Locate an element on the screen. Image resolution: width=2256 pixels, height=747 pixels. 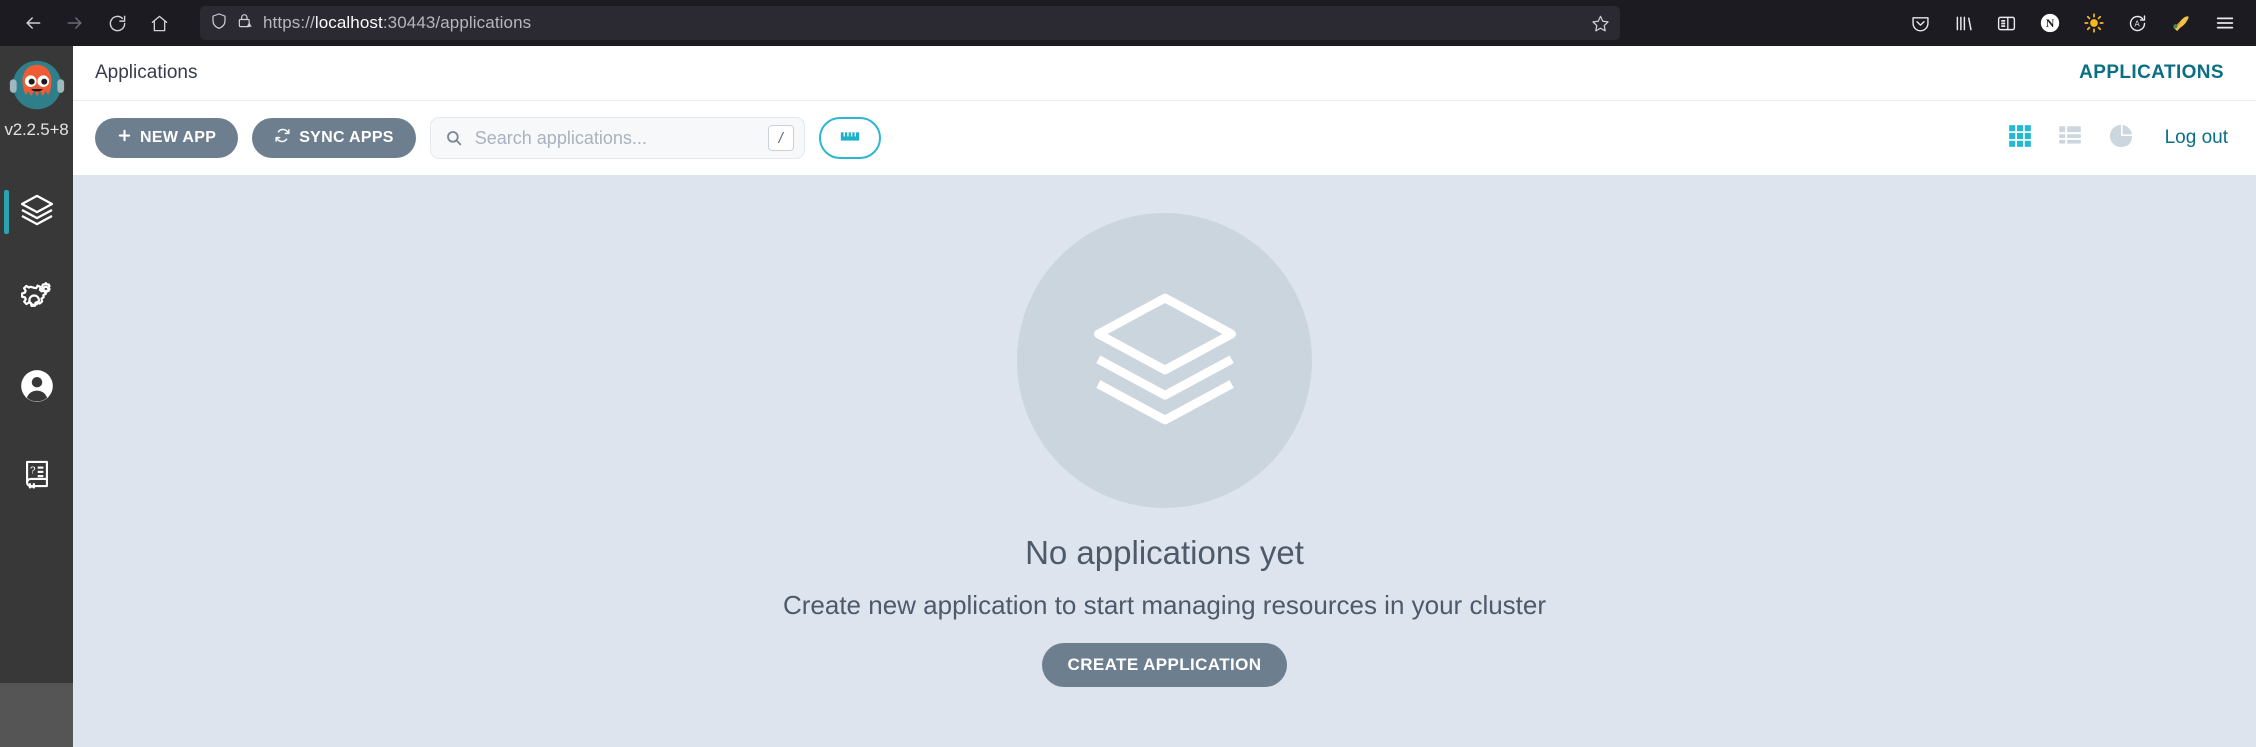
sync-apps-button: SYNC APPS is located at coordinates (334, 138).